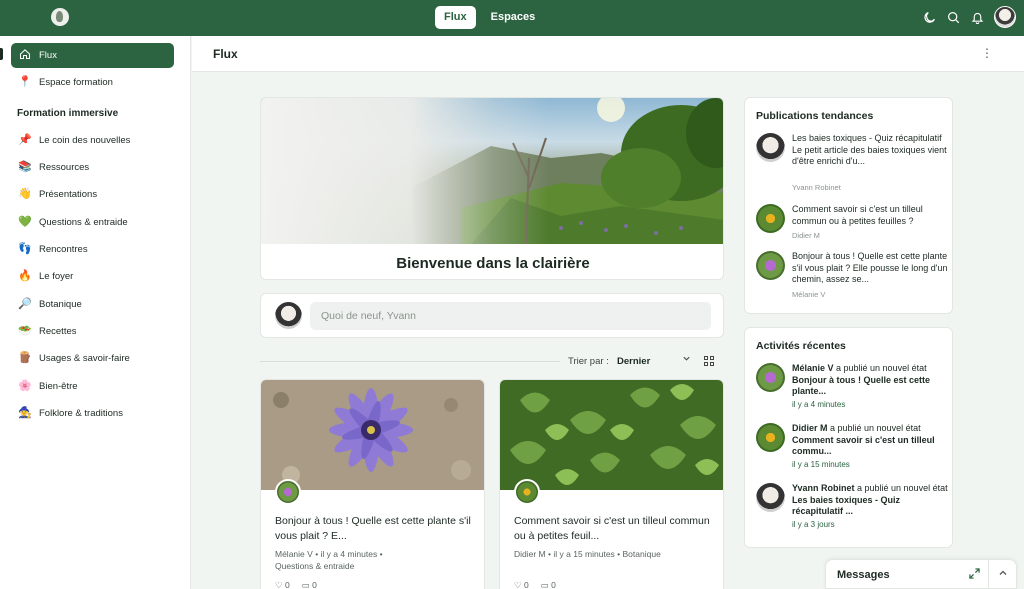 Image resolution: width=1024 pixels, height=589 pixels. I want to click on activity-actor: Yvann Robinet, so click(823, 488).